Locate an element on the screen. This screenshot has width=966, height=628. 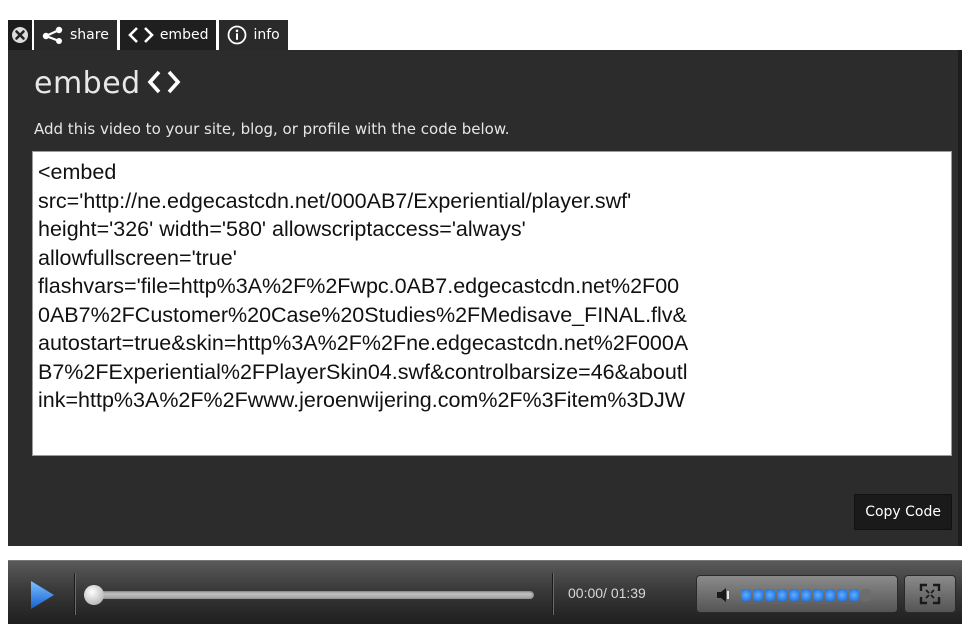
info-icon is located at coordinates (237, 35).